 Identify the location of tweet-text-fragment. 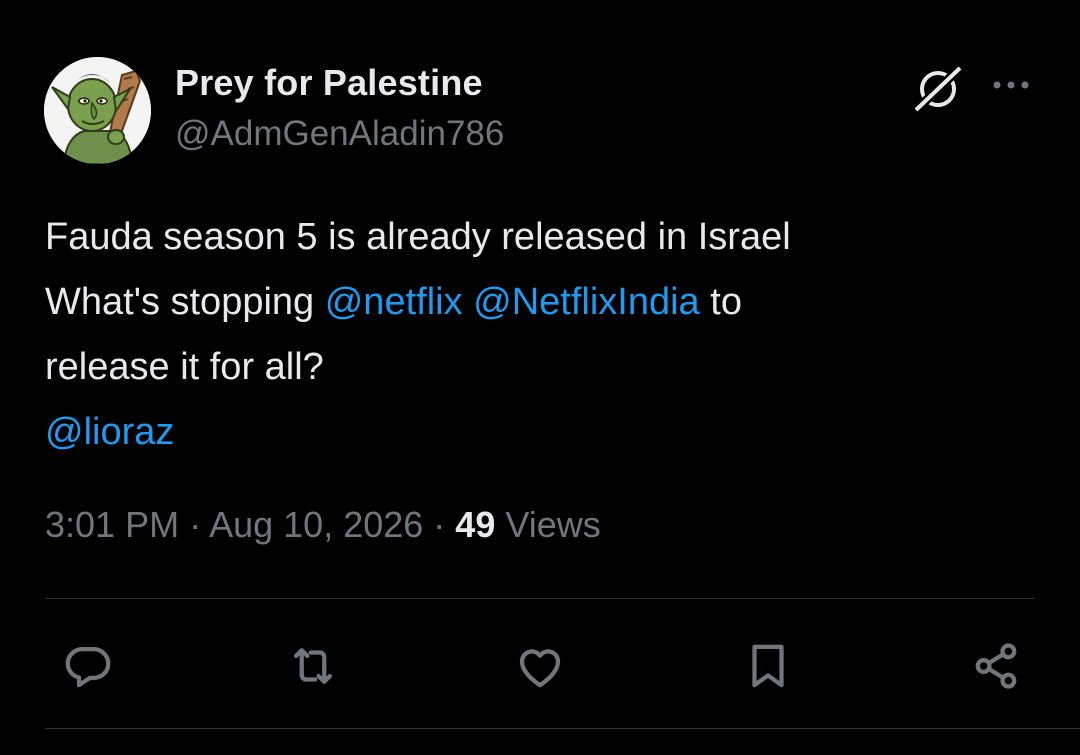
(468, 302).